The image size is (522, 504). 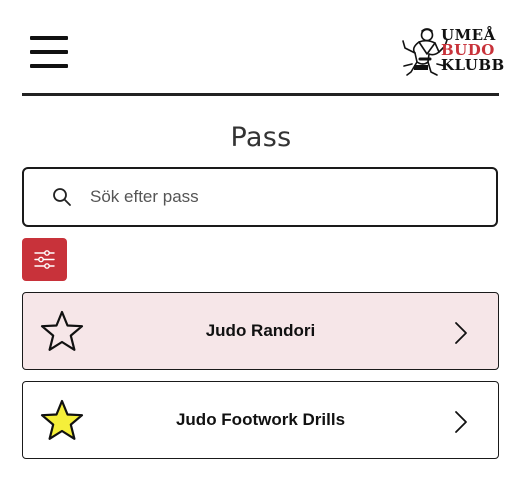 I want to click on header-divider, so click(x=260, y=94).